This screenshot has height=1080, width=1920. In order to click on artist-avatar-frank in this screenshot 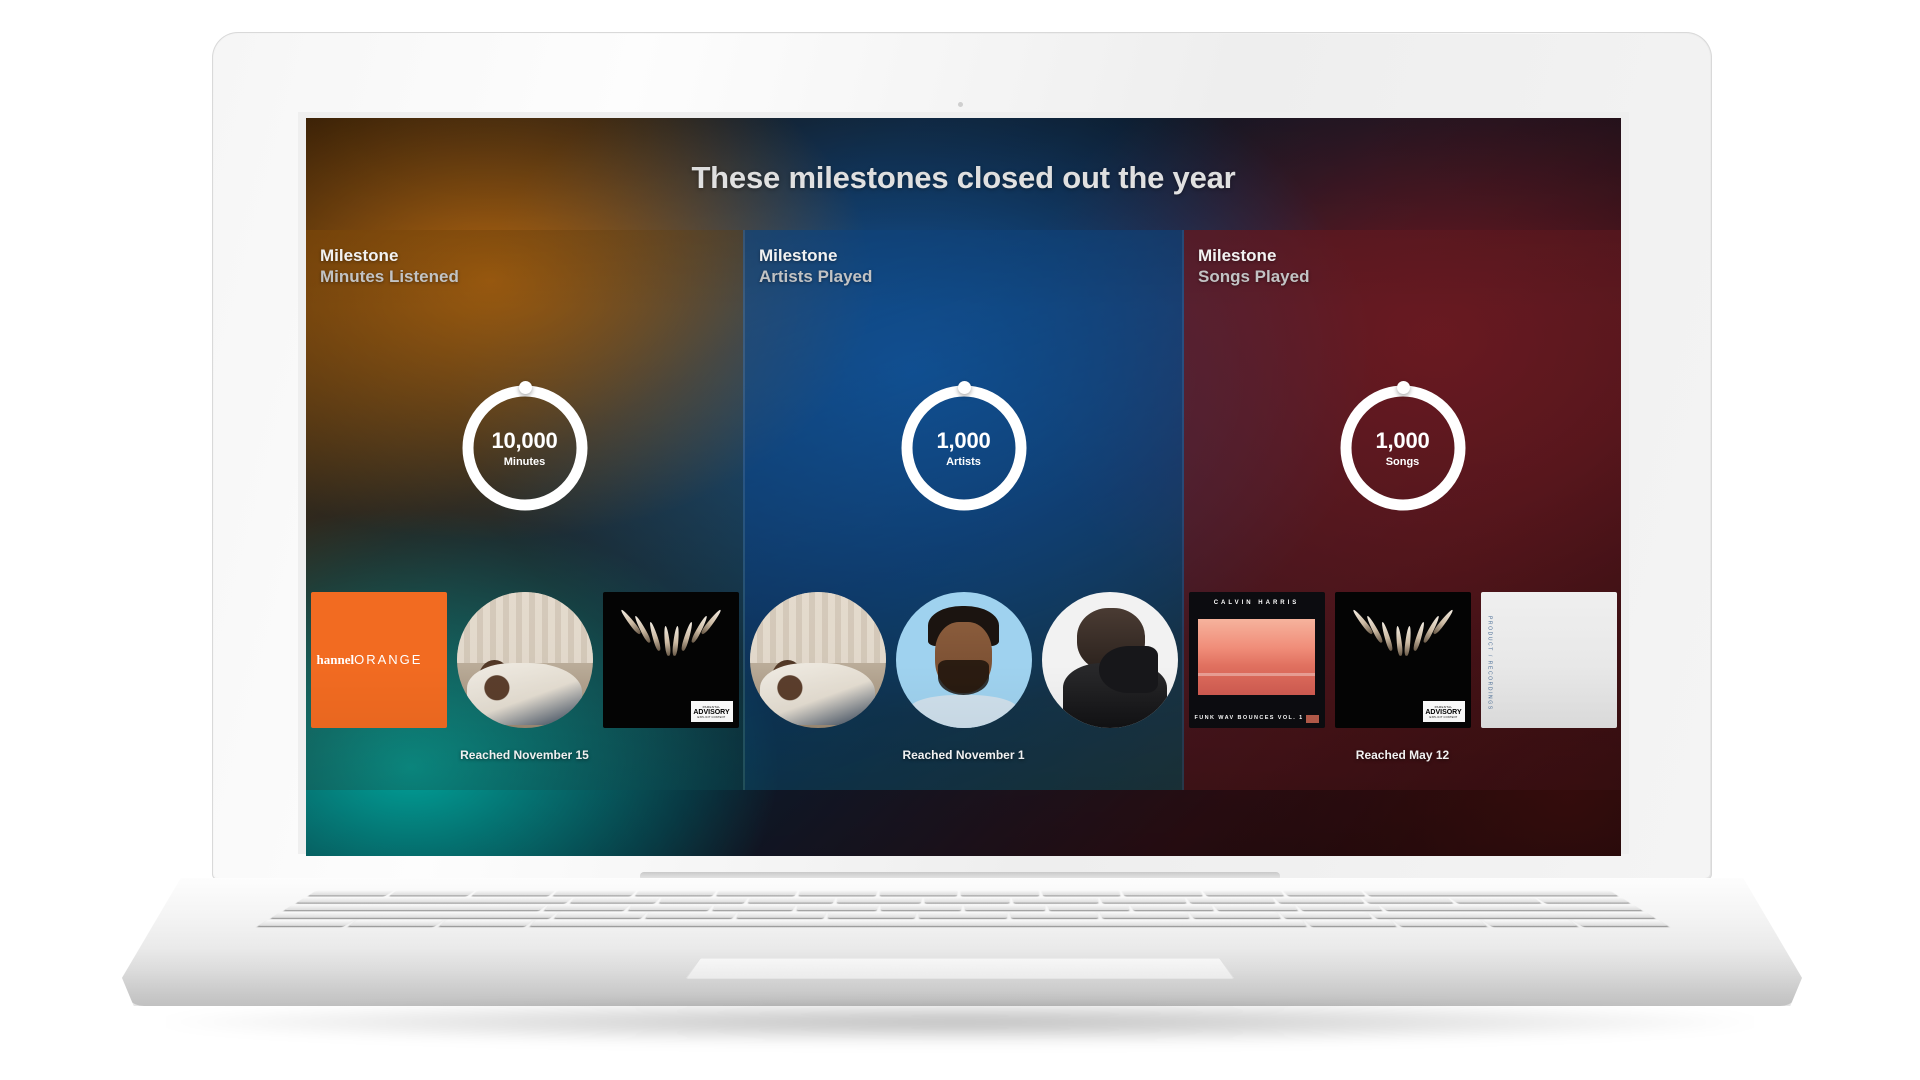, I will do `click(963, 660)`.